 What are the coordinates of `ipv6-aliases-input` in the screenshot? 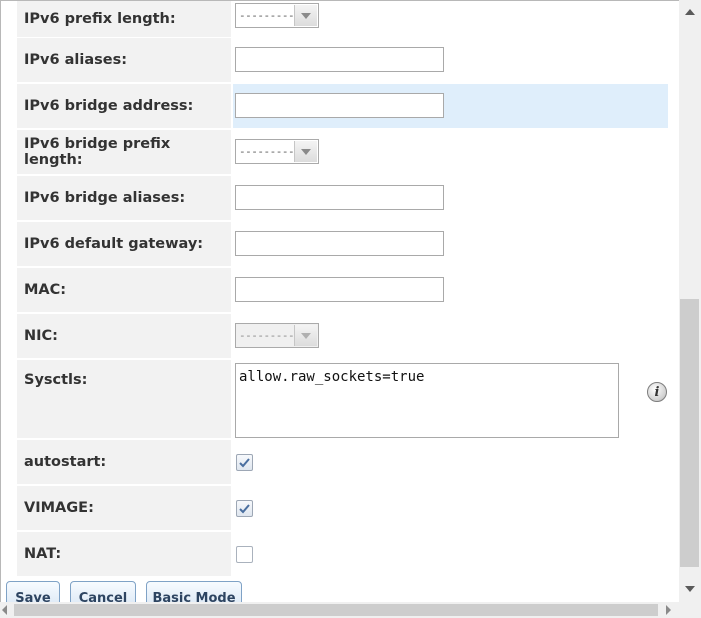 It's located at (339, 59).